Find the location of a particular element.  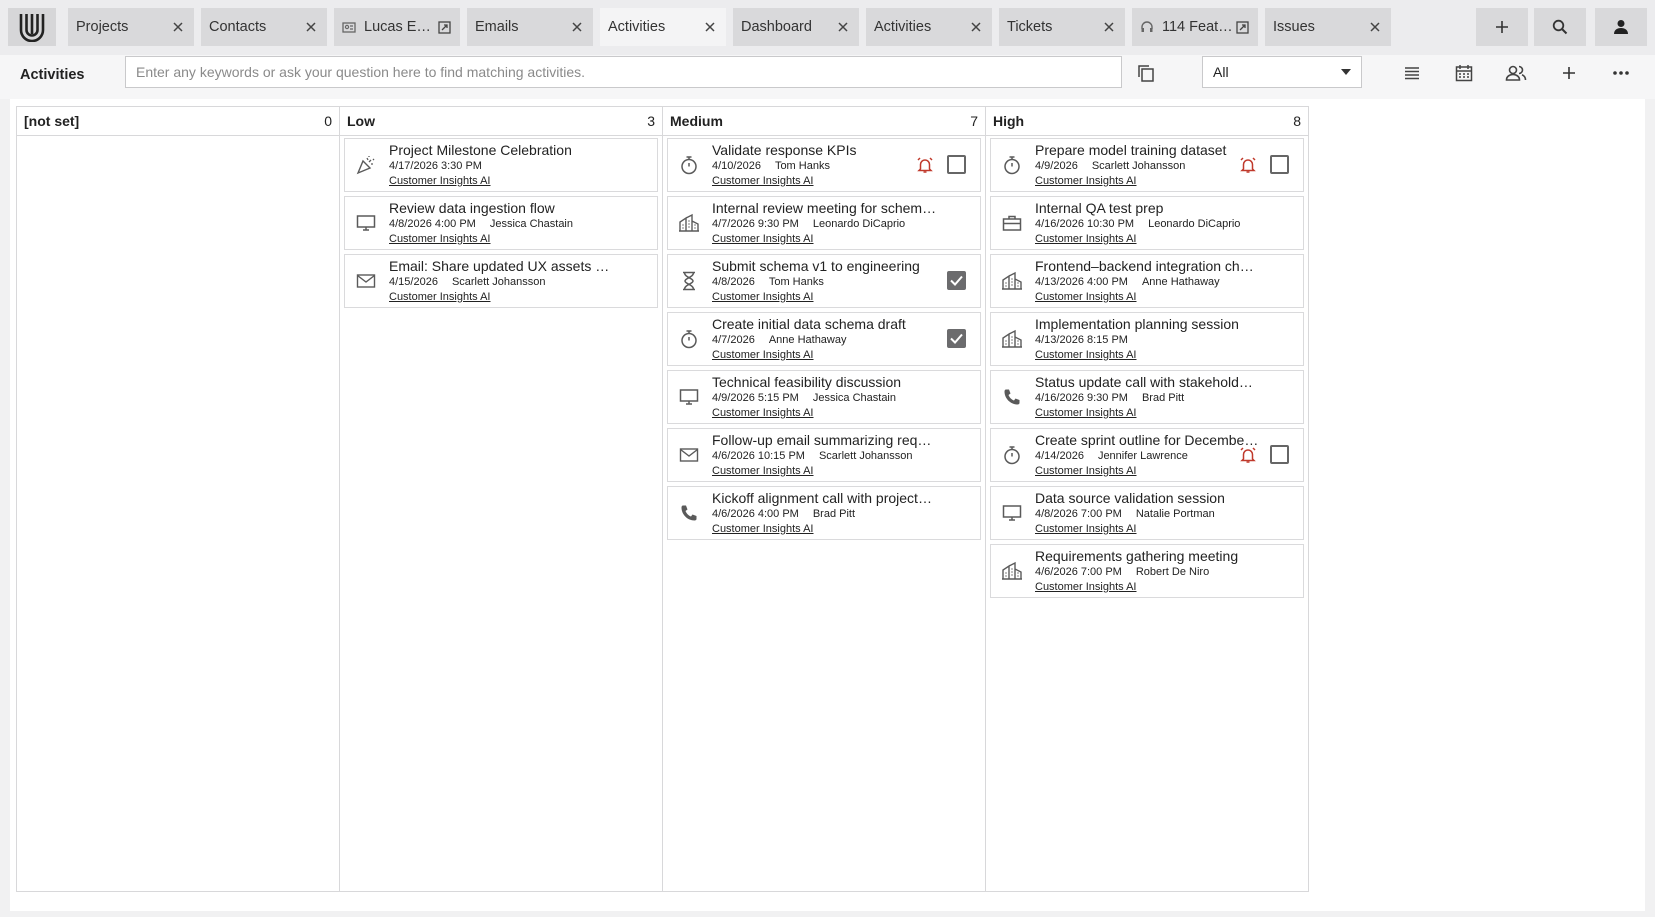

activity-title: Internal QA test prep is located at coordinates (1150, 208).